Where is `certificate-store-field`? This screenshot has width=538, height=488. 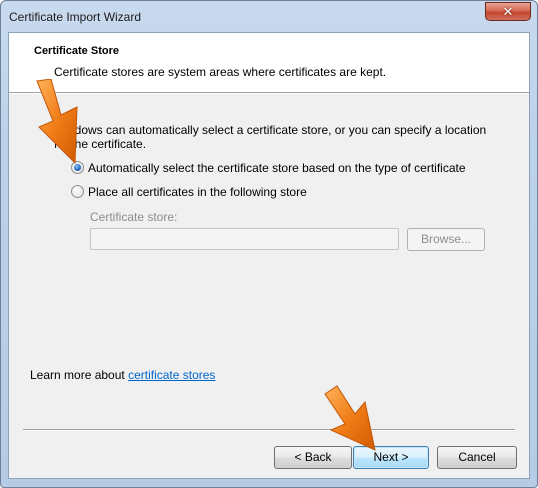 certificate-store-field is located at coordinates (244, 239).